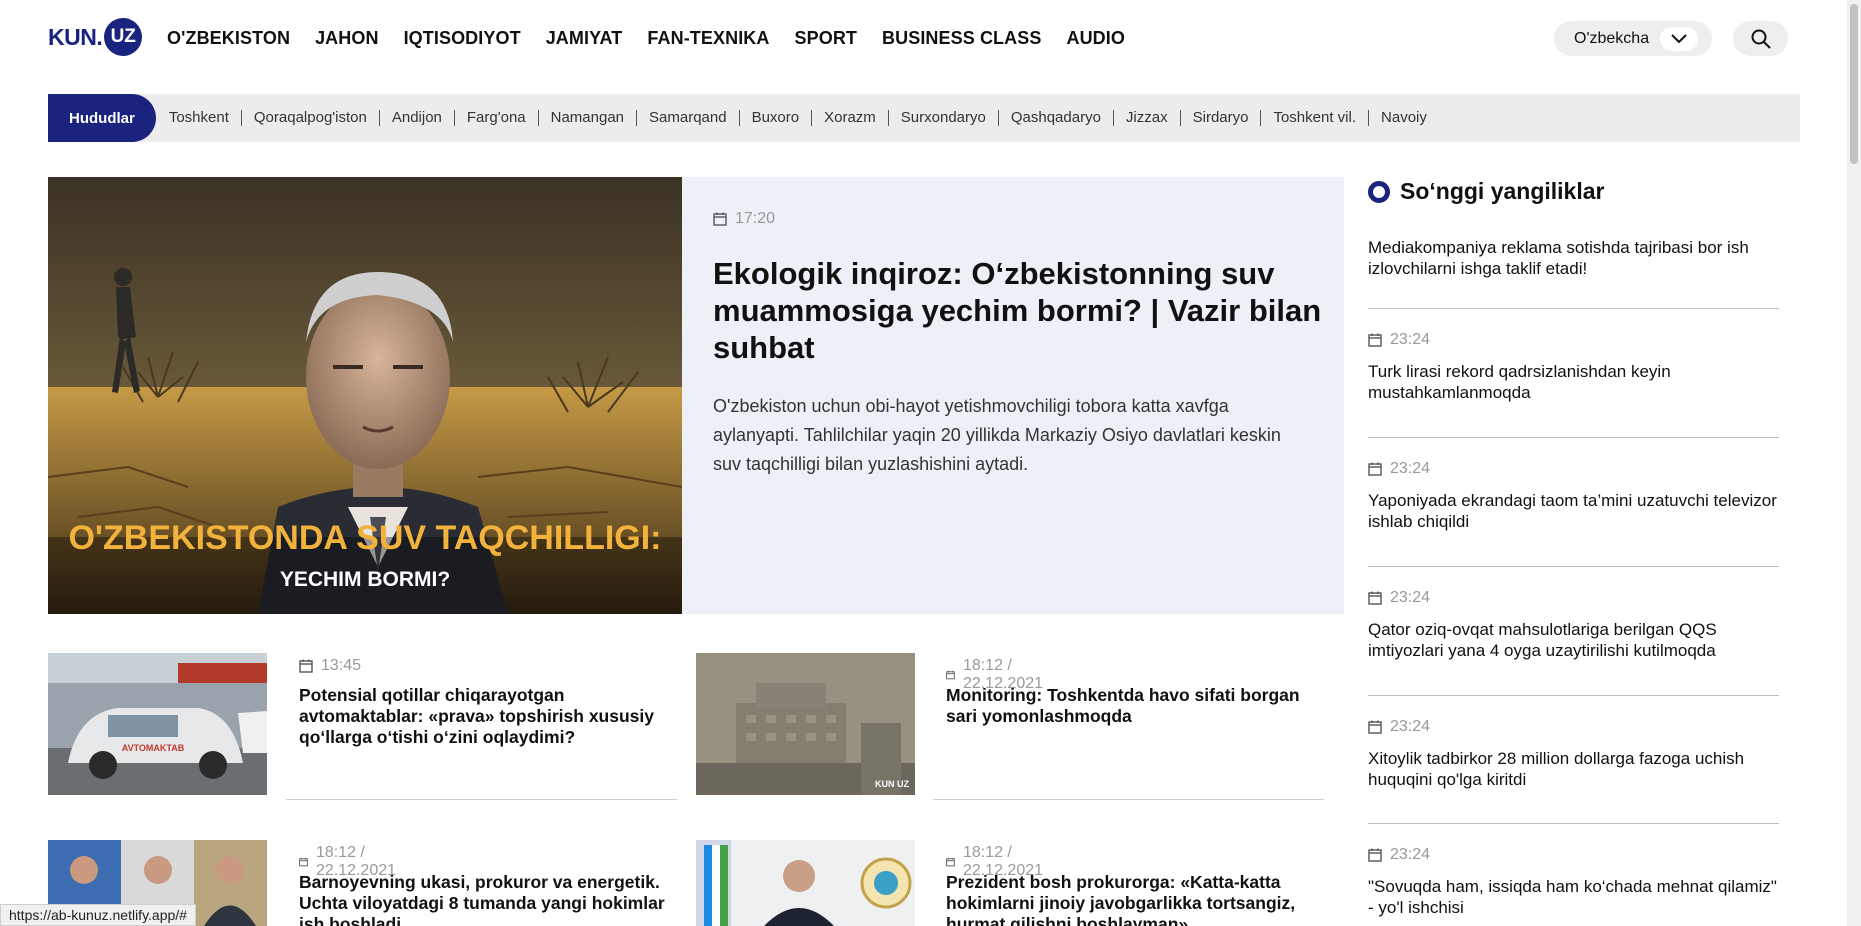  I want to click on search-icon, so click(1761, 39).